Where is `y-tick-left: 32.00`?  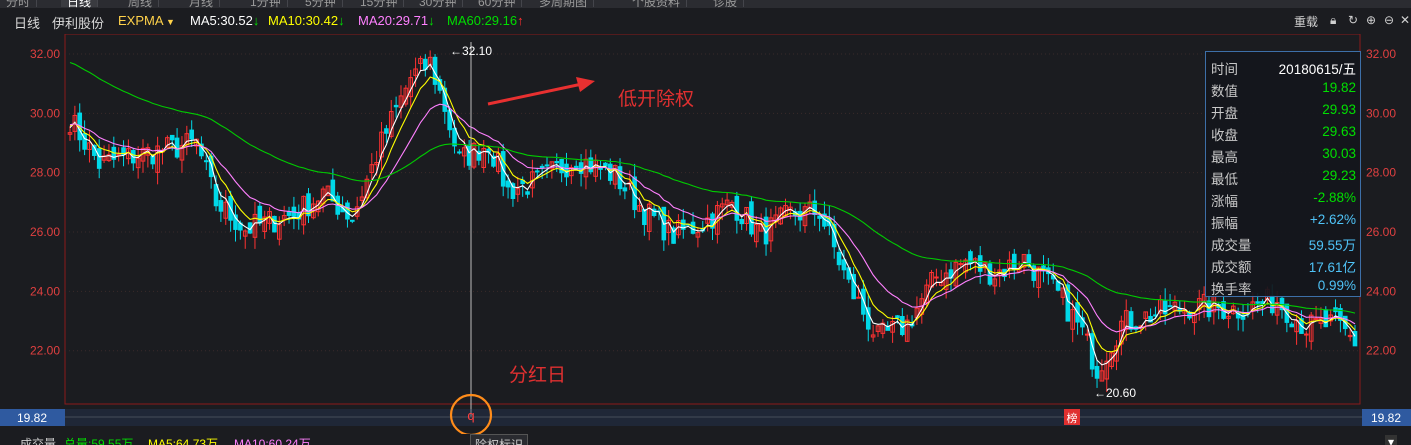
y-tick-left: 32.00 is located at coordinates (45, 54).